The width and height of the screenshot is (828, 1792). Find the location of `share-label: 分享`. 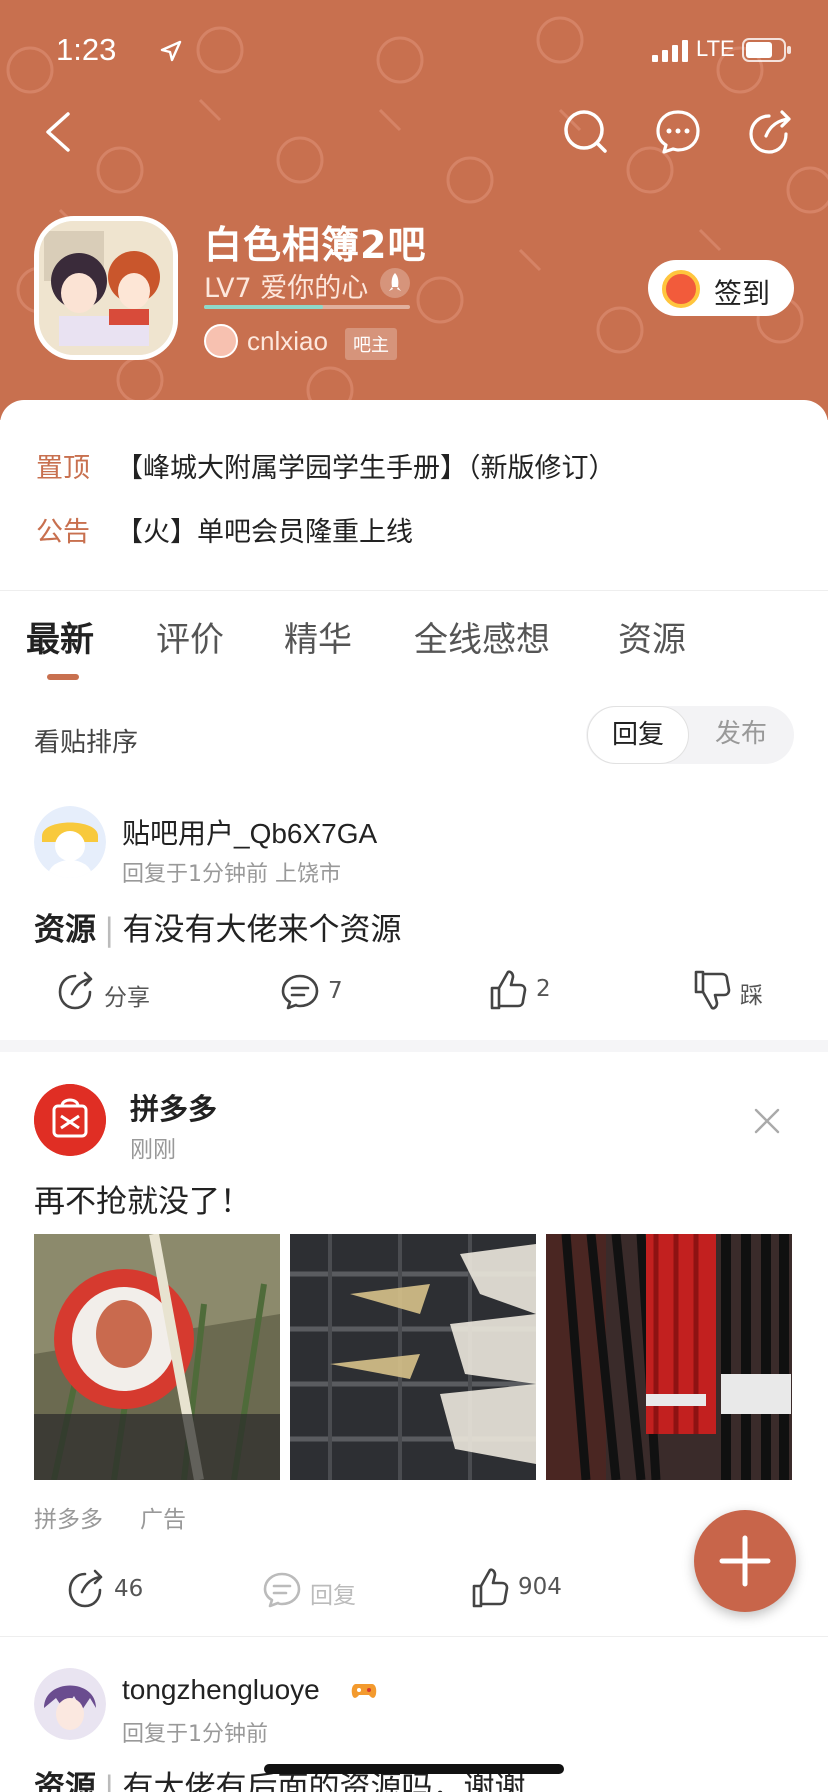

share-label: 分享 is located at coordinates (127, 998).